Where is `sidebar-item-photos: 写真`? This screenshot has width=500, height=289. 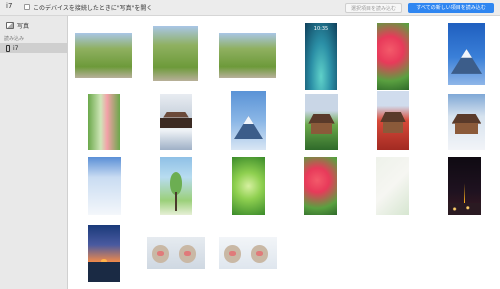 sidebar-item-photos: 写真 is located at coordinates (17, 25).